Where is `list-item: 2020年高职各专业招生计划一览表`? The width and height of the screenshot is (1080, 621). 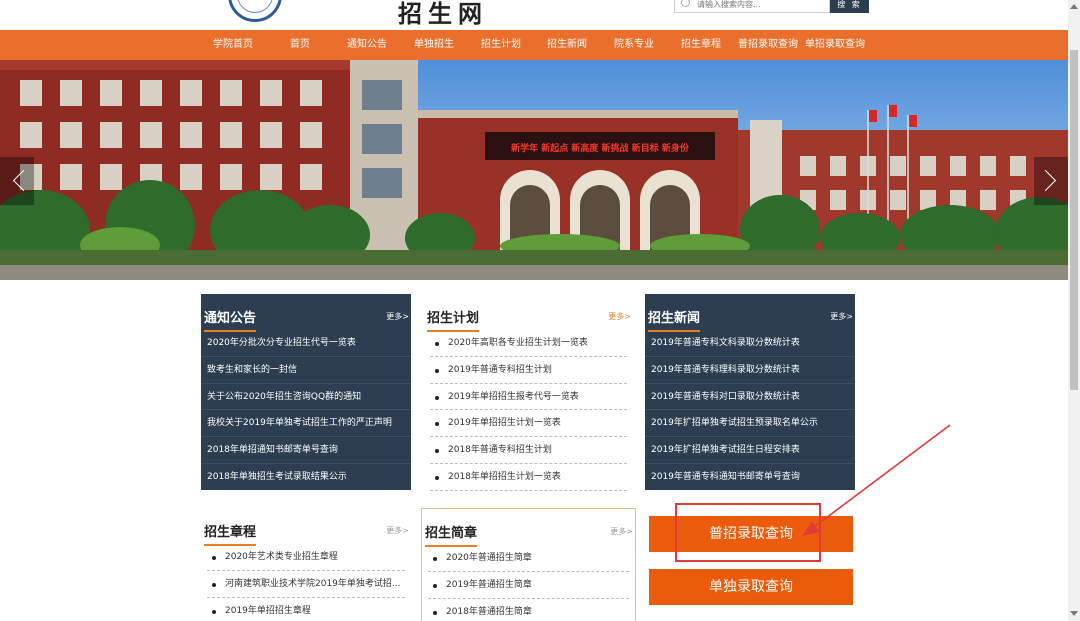
list-item: 2020年高职各专业招生计划一览表 is located at coordinates (528, 343).